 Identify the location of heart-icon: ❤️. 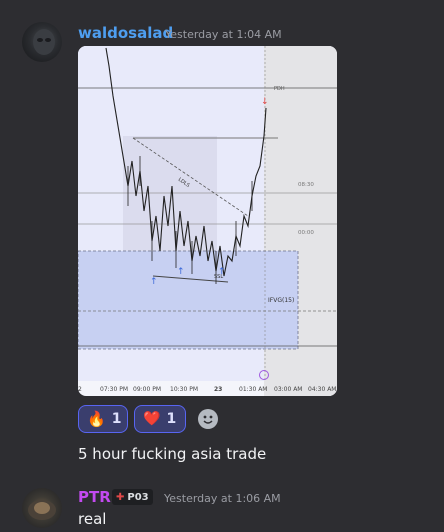
(152, 419).